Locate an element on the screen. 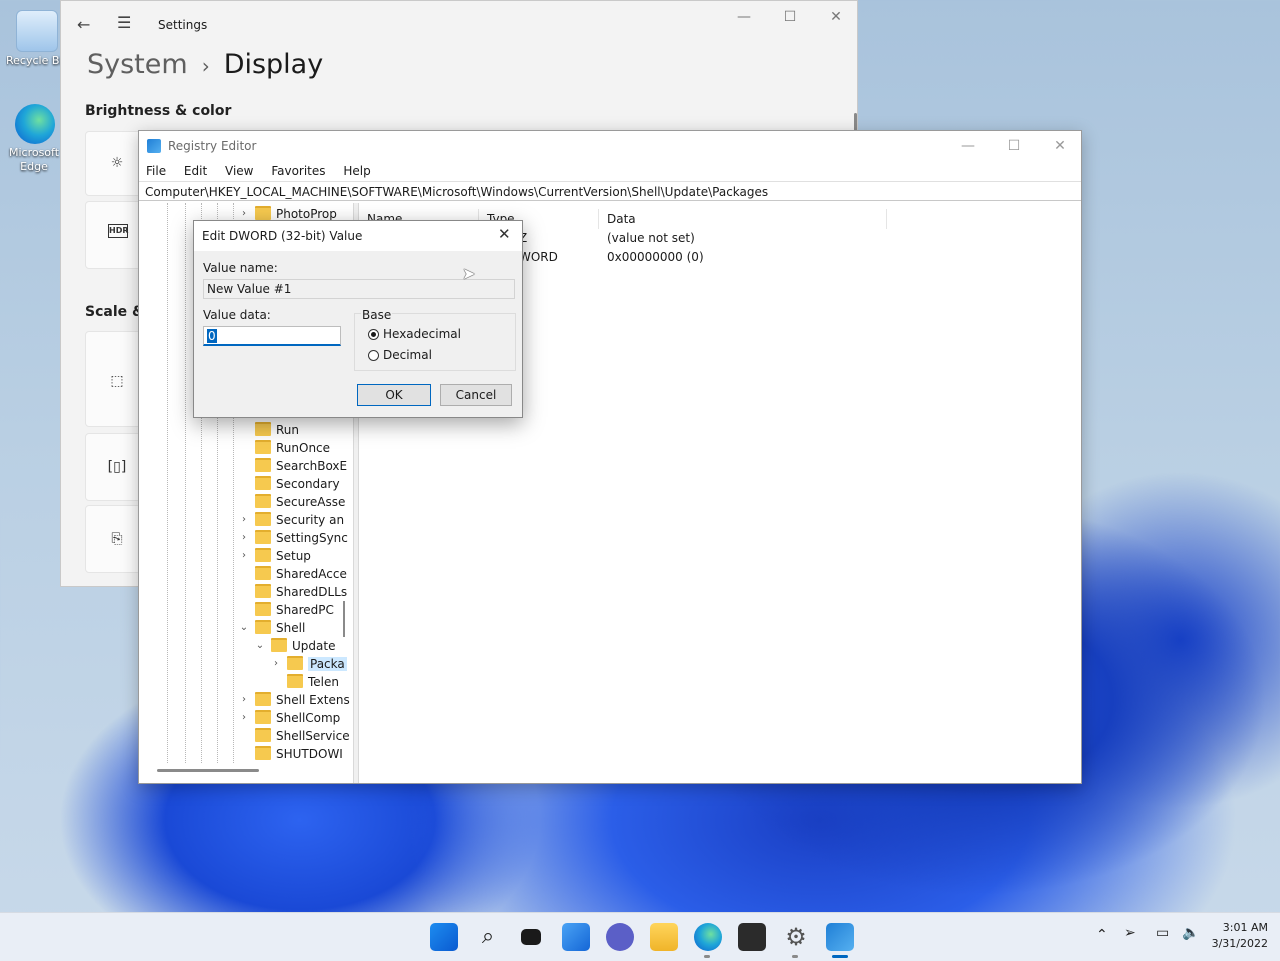 This screenshot has height=961, width=1280. tree-item: ShellService is located at coordinates (302, 736).